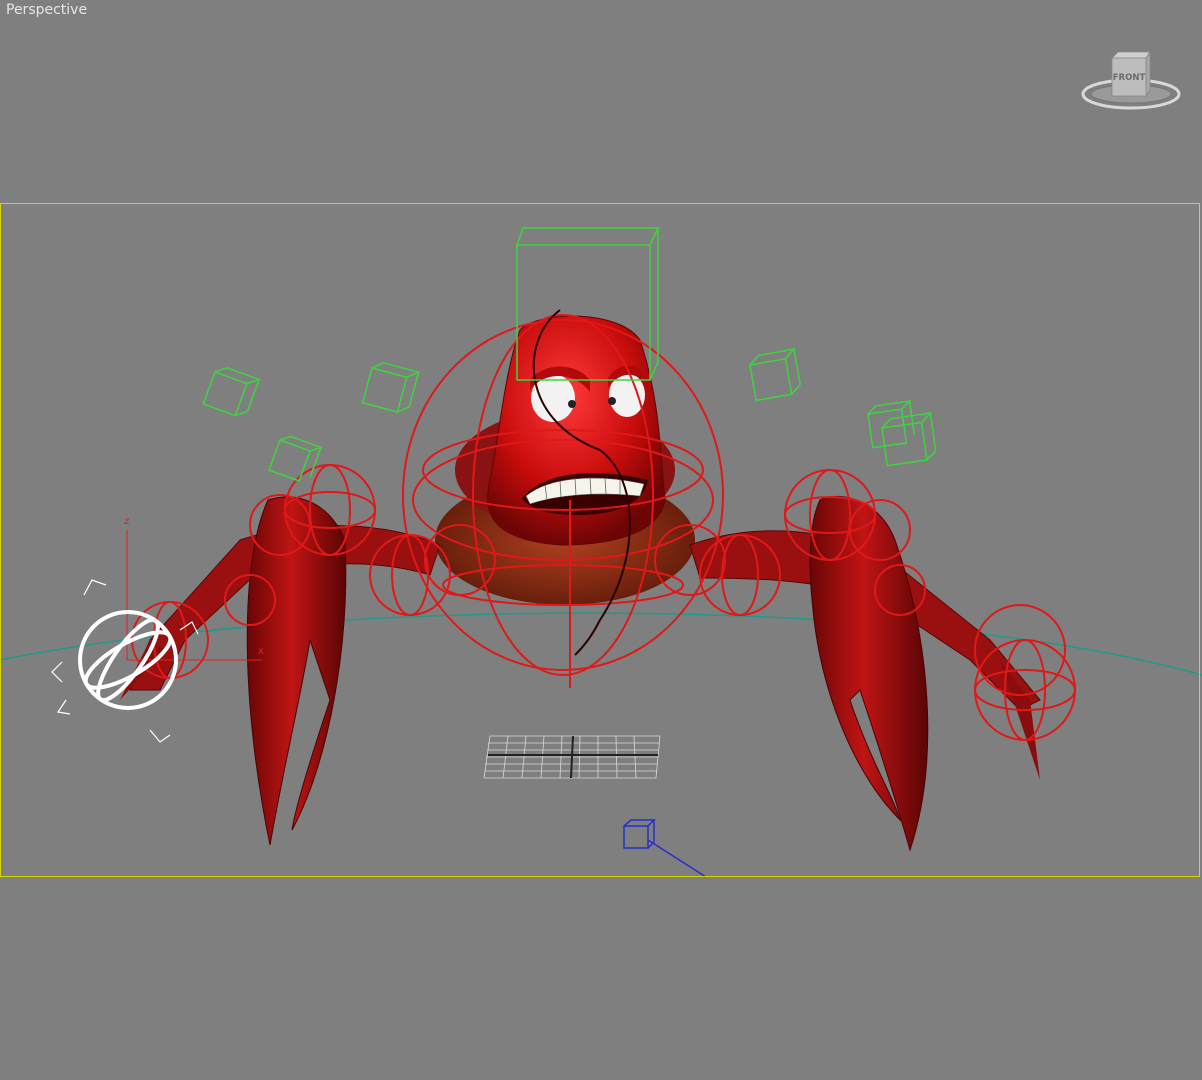 This screenshot has width=1202, height=1080. I want to click on viewport-label: Perspective, so click(46, 10).